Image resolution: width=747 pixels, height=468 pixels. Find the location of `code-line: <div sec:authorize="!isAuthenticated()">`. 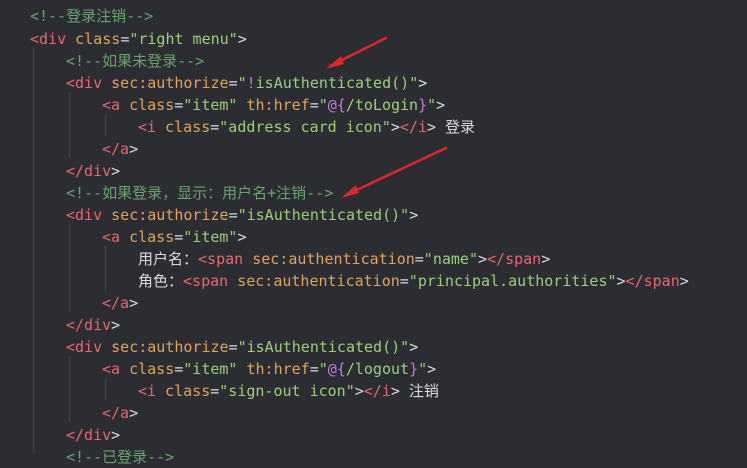

code-line: <div sec:authorize="!isAuthenticated()"> is located at coordinates (247, 83).